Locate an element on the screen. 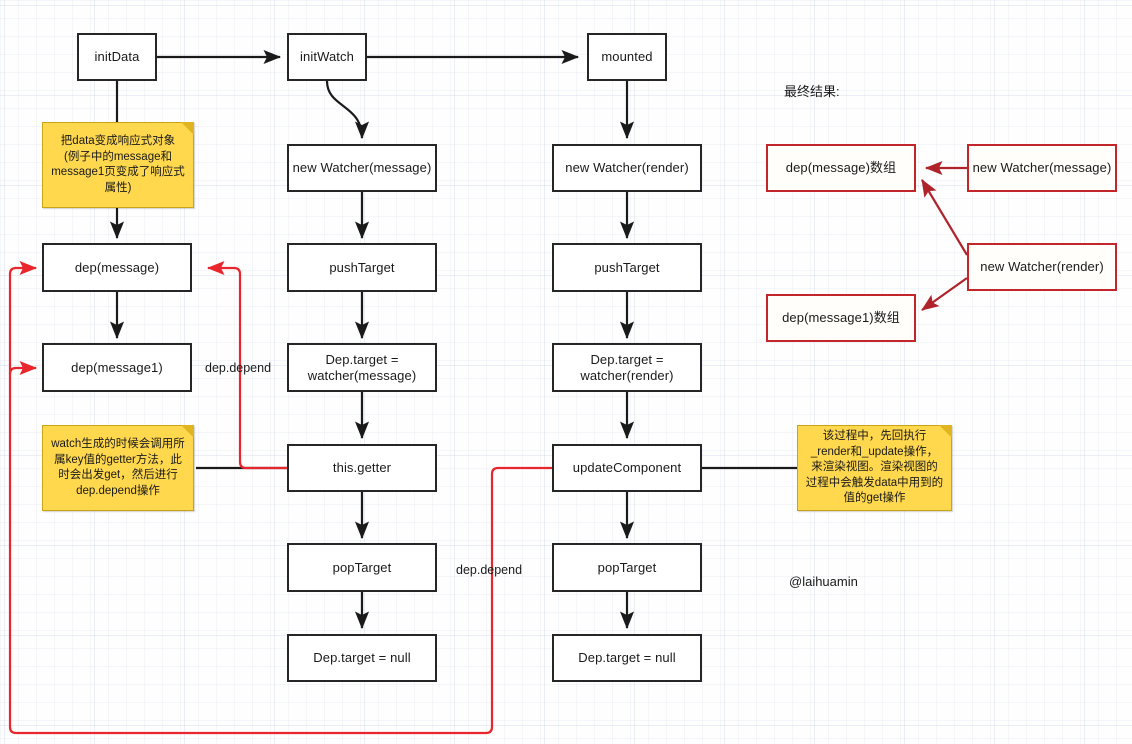 The height and width of the screenshot is (744, 1132). node-dep-message1: dep(message1) is located at coordinates (117, 367).